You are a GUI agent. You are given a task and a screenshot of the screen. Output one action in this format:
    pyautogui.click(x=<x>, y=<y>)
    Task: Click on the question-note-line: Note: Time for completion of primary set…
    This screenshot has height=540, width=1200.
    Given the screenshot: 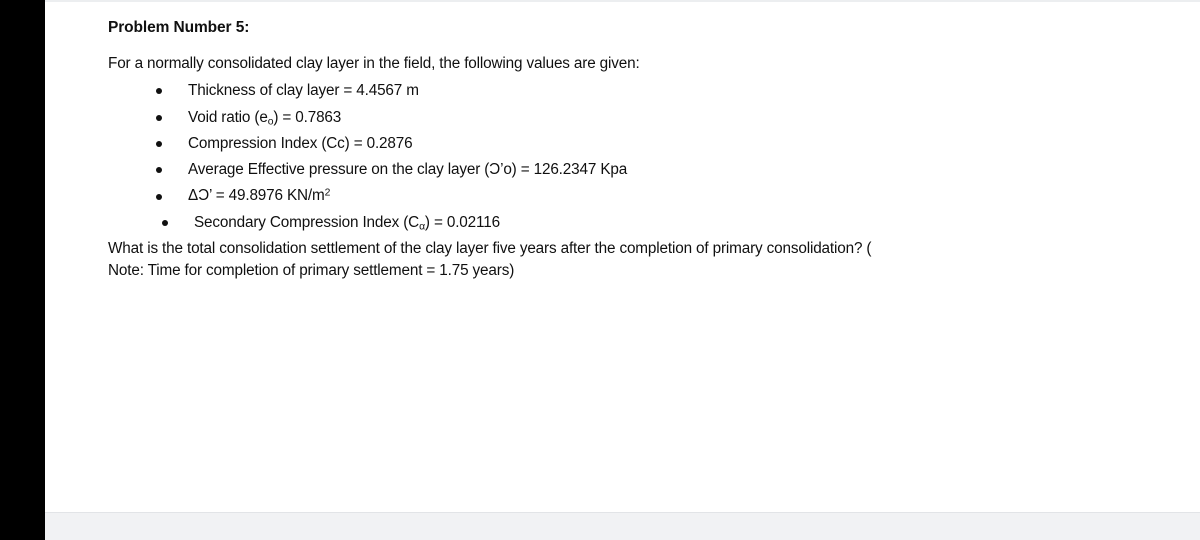 What is the action you would take?
    pyautogui.click(x=311, y=270)
    